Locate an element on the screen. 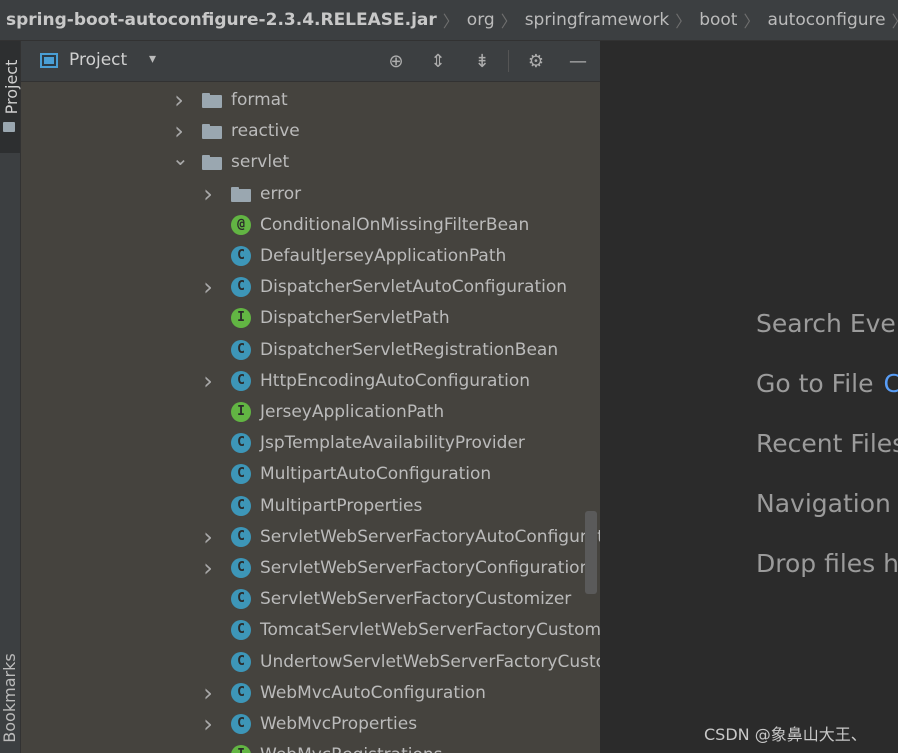 This screenshot has height=753, width=898. toolbar-divider is located at coordinates (508, 61).